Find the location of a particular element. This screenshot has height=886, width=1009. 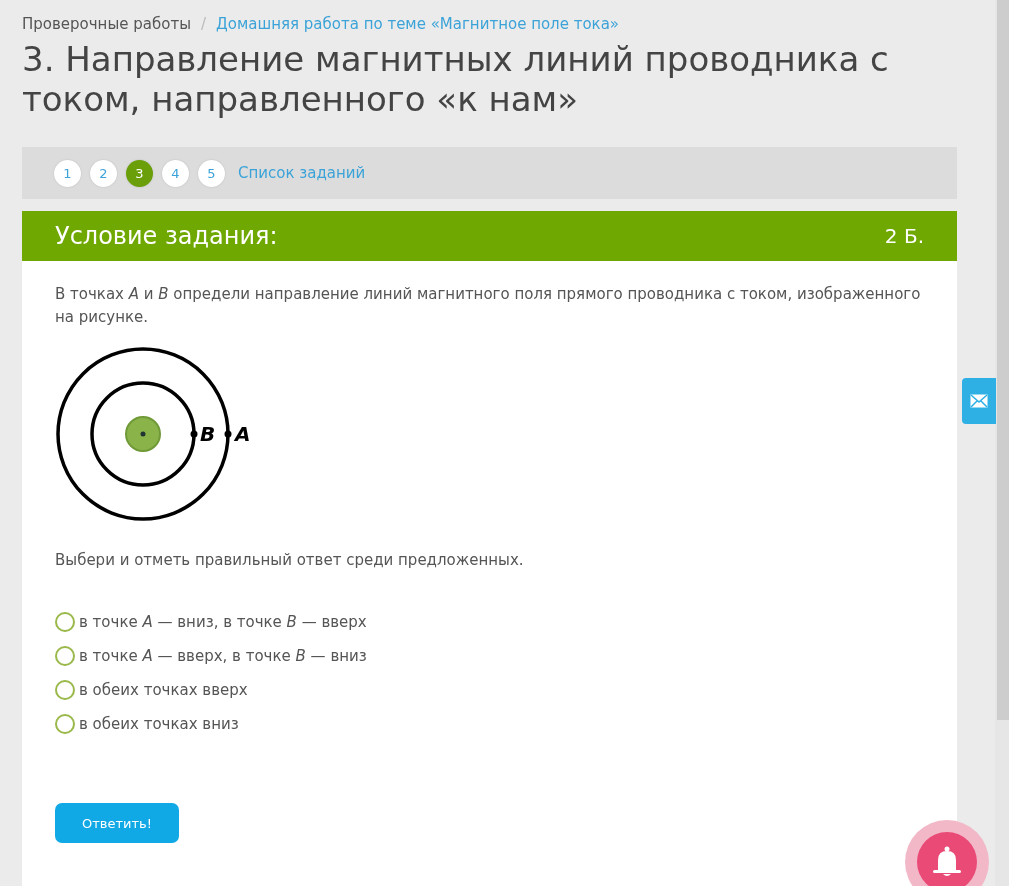

task-number-button: 1 is located at coordinates (67, 173).